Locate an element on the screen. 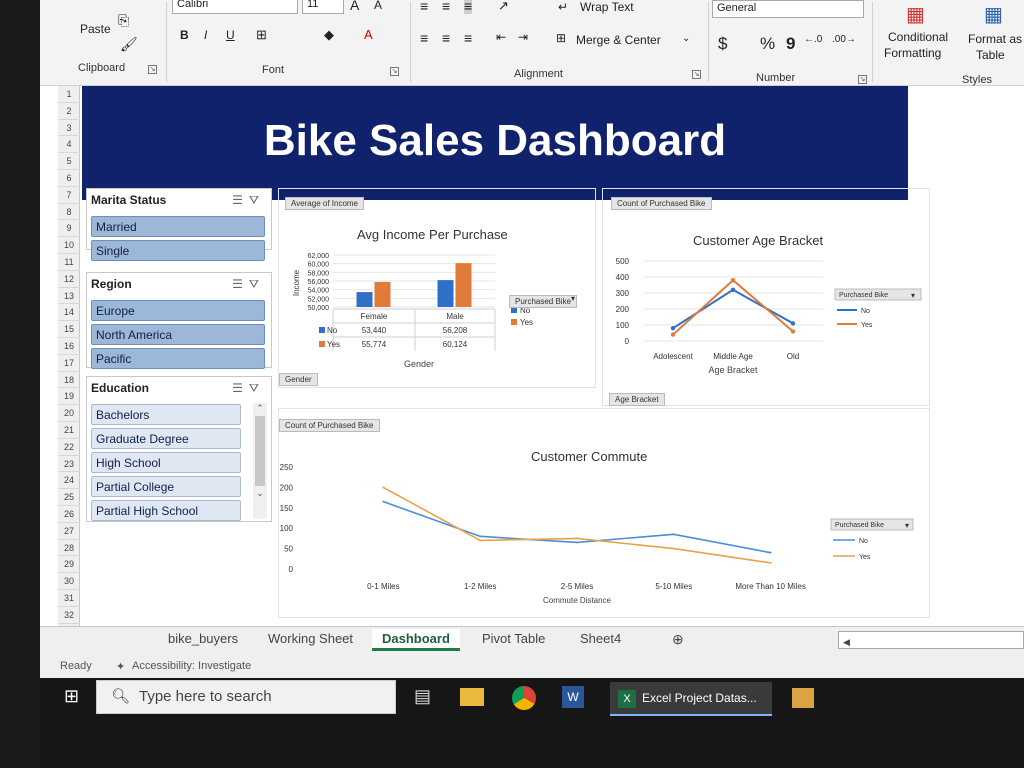  age-bracket-filter-button: Age Bracket is located at coordinates (637, 399).